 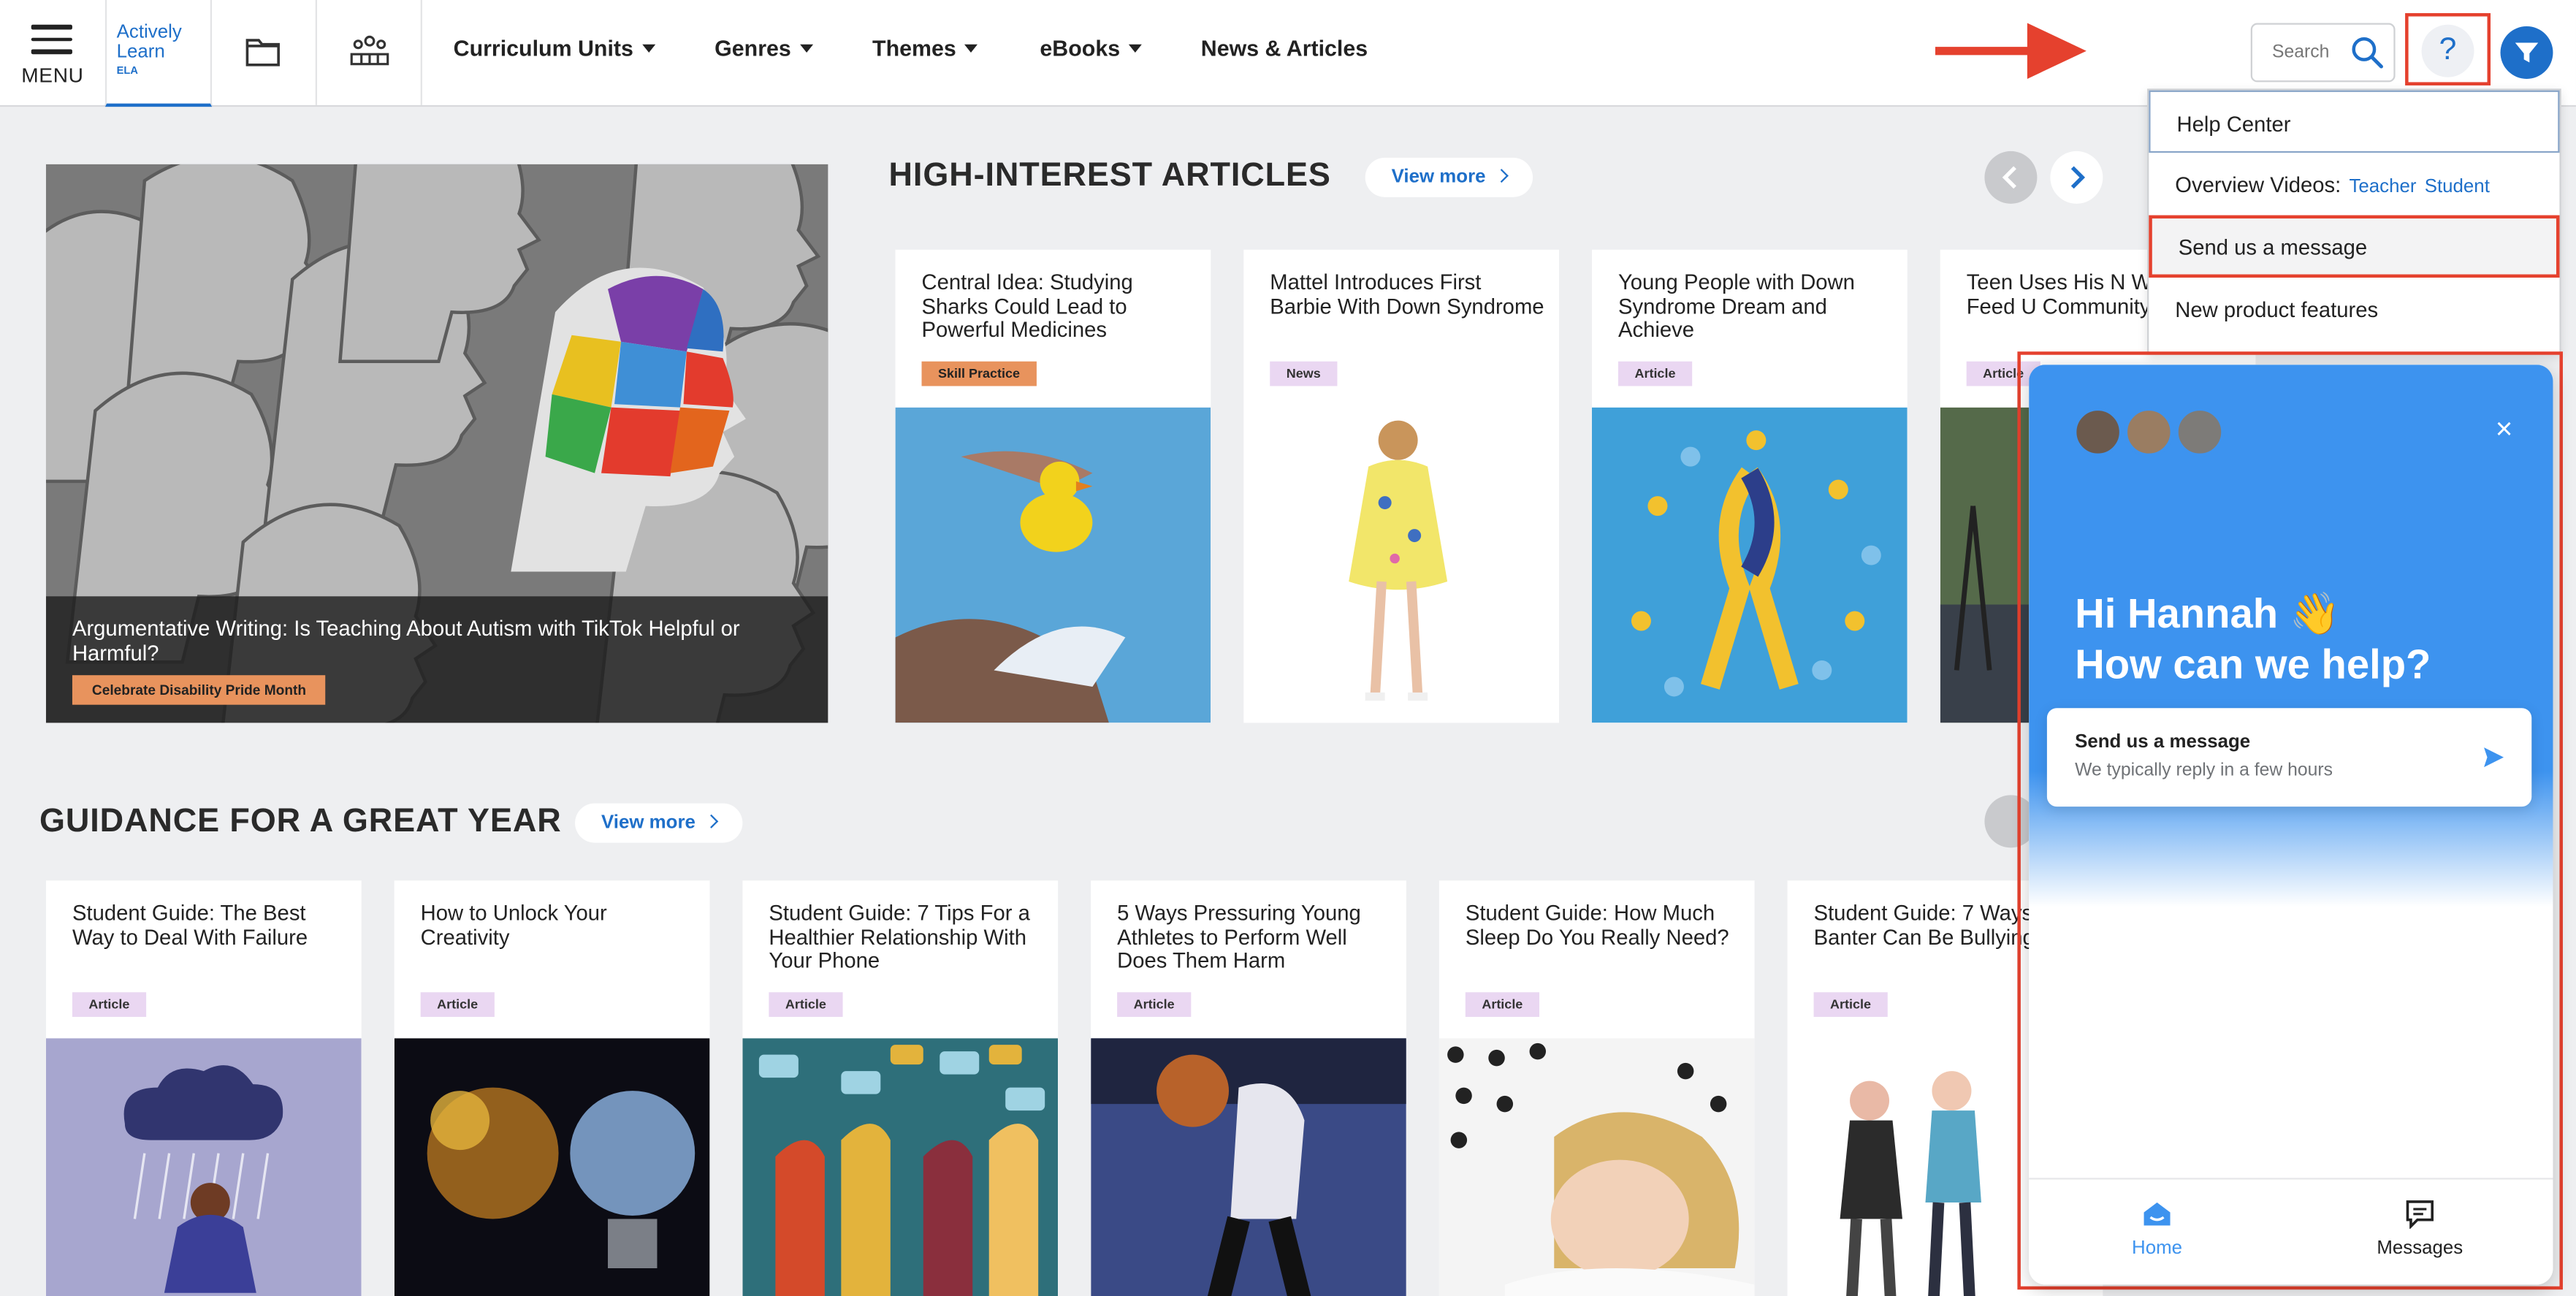 I want to click on overview-videos-item: Overview Videos: Teacher Student, so click(x=2354, y=184).